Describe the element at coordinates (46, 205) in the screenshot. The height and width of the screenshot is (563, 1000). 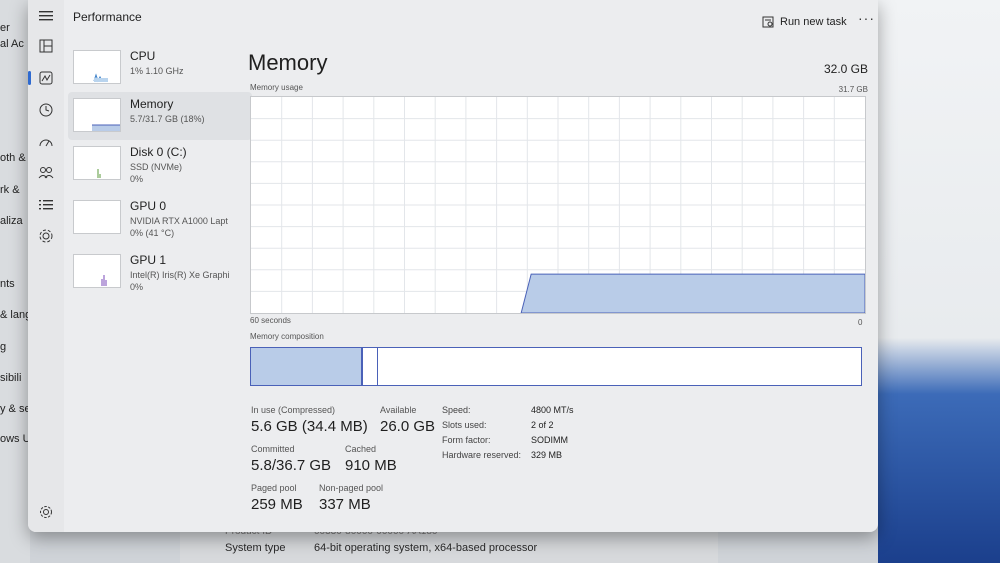
I see `details-icon` at that location.